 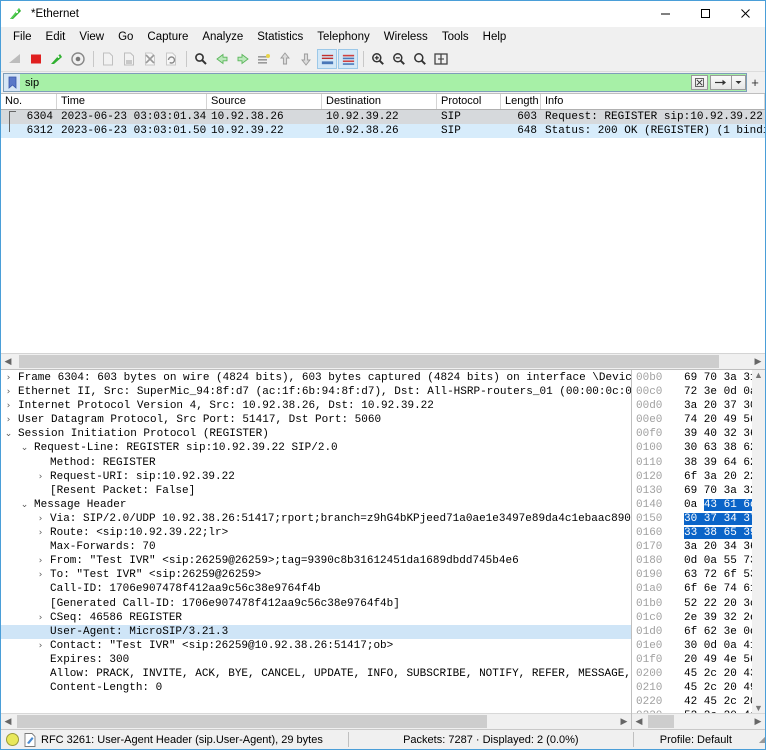 I want to click on detail-tree-row: Method: REGISTER, so click(x=316, y=463).